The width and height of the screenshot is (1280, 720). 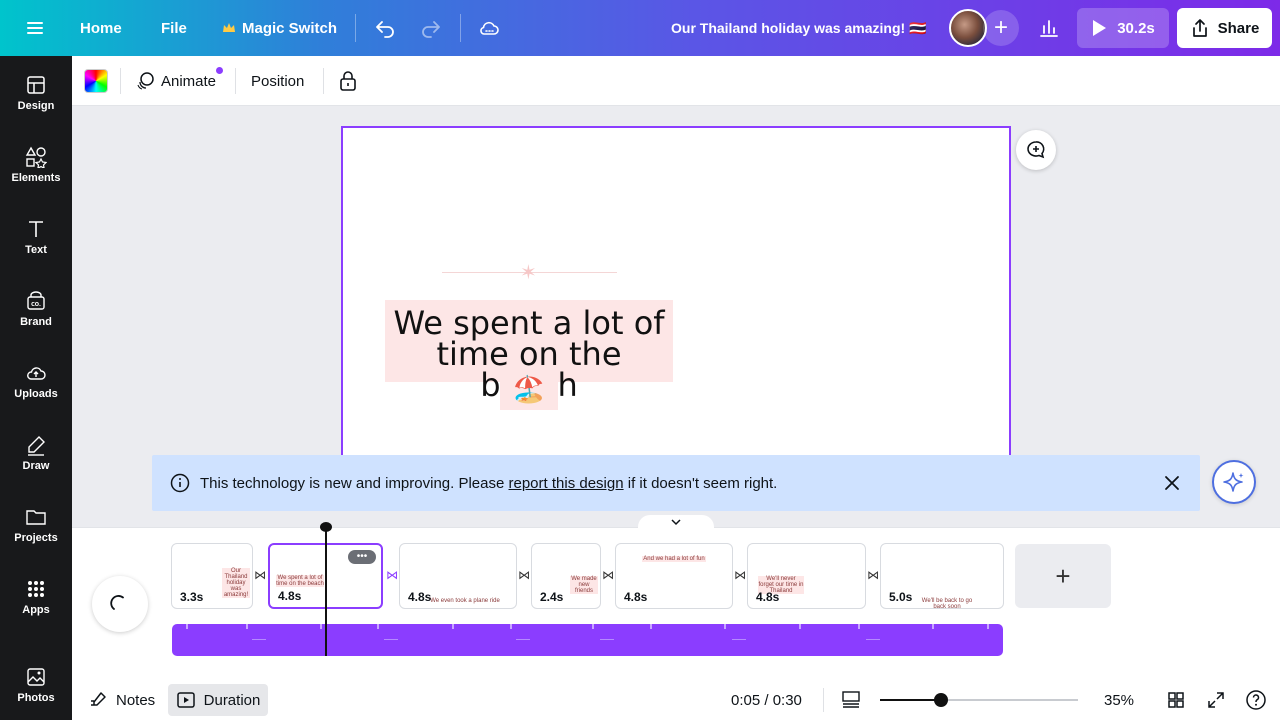 I want to click on fullscreen-button, so click(x=1216, y=700).